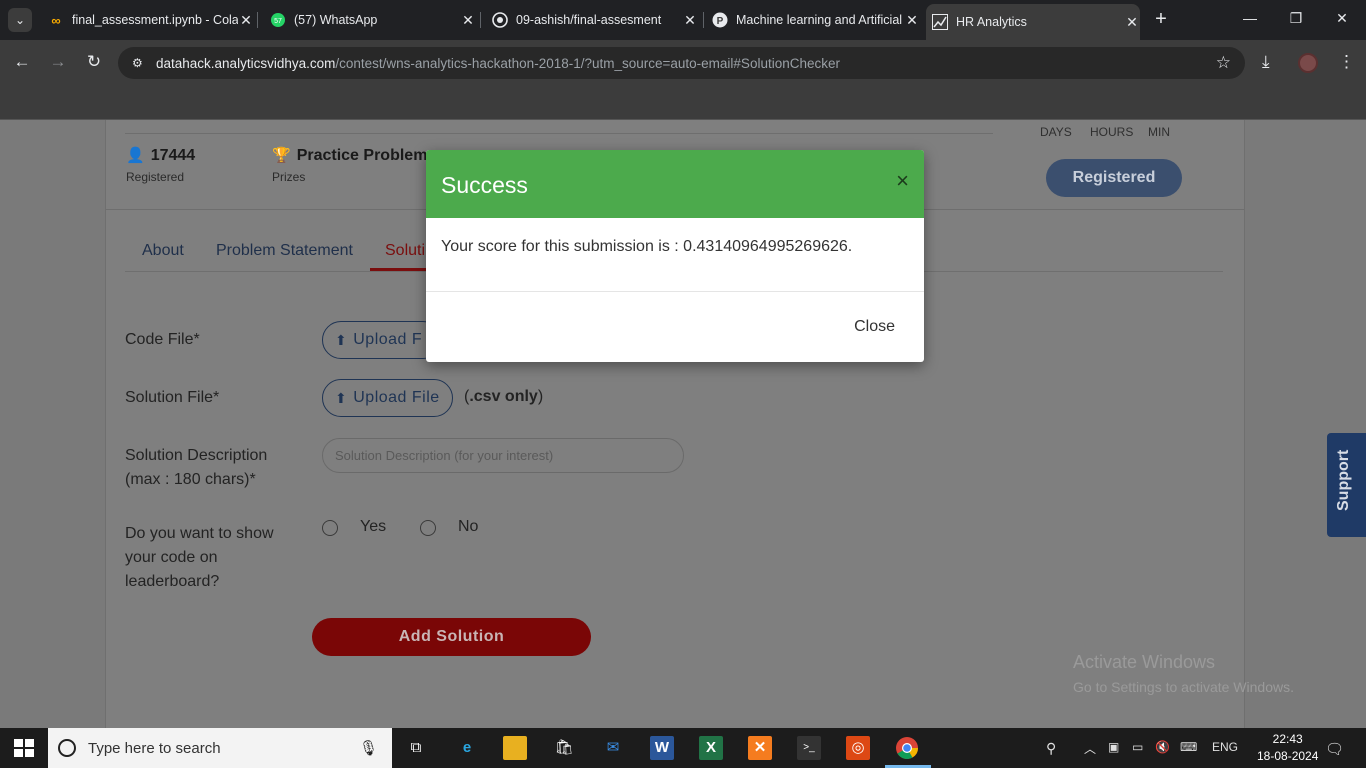 This screenshot has height=768, width=1366. Describe the element at coordinates (370, 20) in the screenshot. I see `browser-tab: 57 (57) WhatsApp ✕` at that location.